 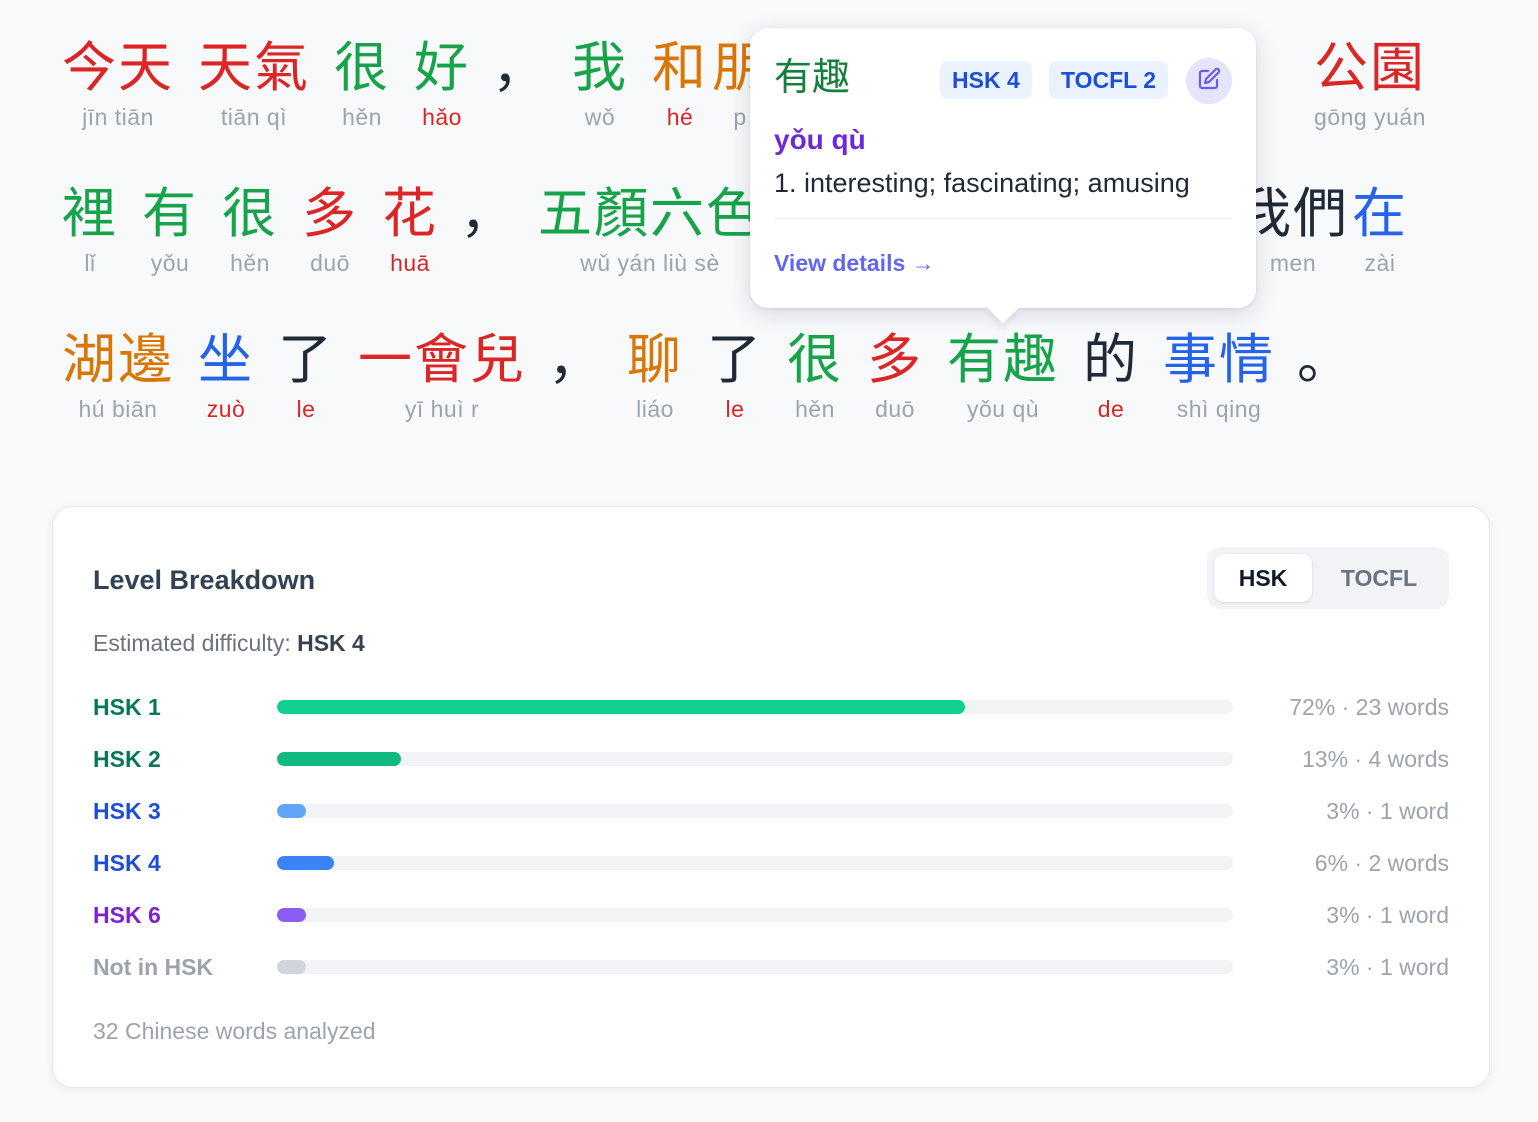 I want to click on annotated-word: 花 huā, so click(x=410, y=230).